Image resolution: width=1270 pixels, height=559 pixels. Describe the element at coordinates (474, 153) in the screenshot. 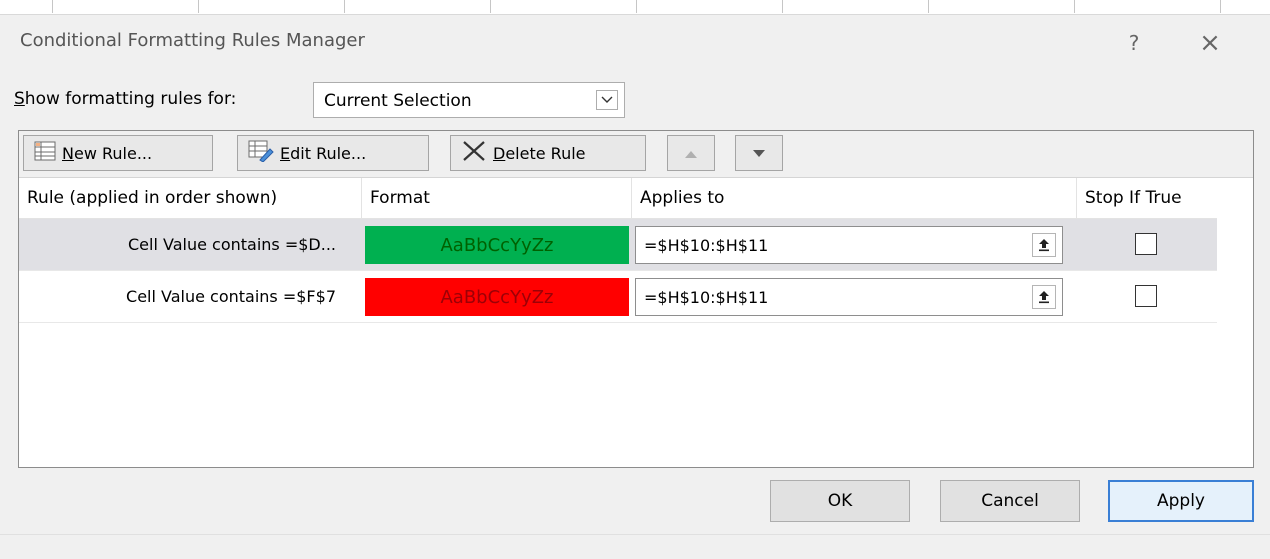

I see `delete-icon` at that location.